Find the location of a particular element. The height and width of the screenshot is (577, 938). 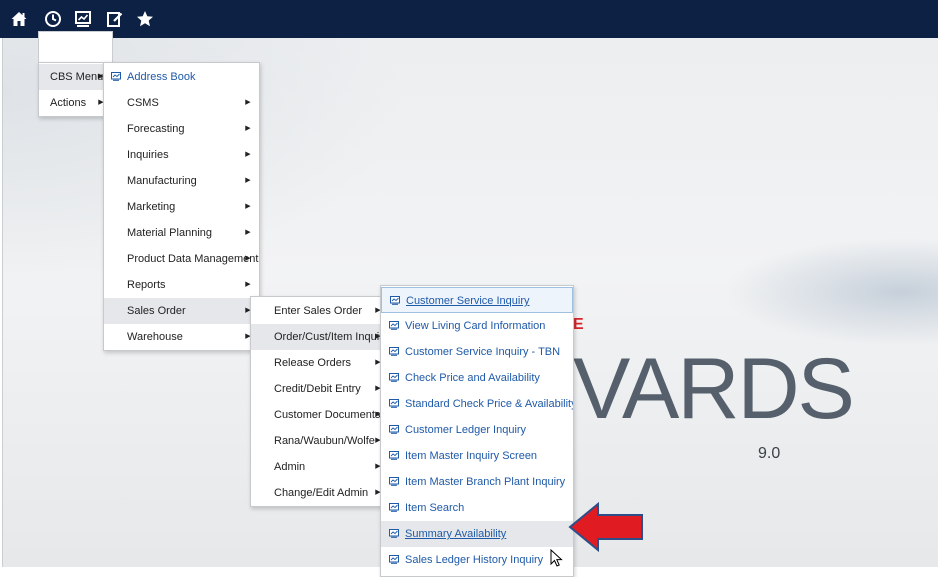

menu-item-marketing: Marketing ▶ is located at coordinates (181, 207).